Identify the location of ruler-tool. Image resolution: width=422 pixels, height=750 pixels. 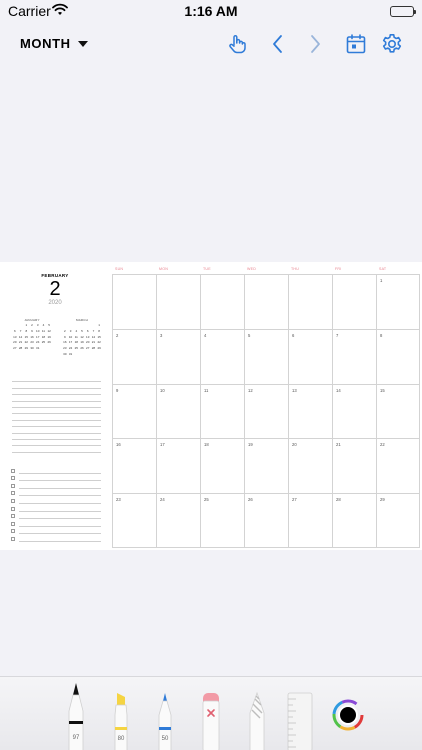
(300, 720).